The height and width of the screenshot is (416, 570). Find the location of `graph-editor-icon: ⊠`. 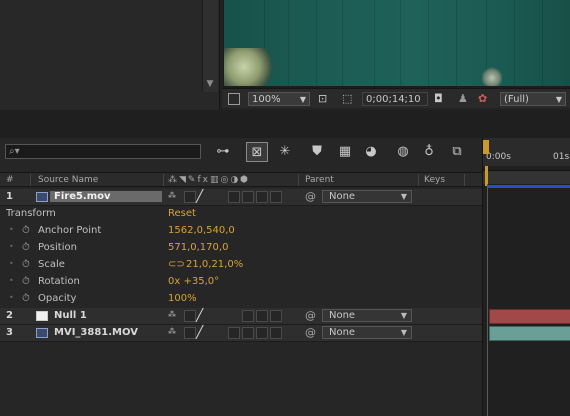

graph-editor-icon: ⊠ is located at coordinates (257, 152).